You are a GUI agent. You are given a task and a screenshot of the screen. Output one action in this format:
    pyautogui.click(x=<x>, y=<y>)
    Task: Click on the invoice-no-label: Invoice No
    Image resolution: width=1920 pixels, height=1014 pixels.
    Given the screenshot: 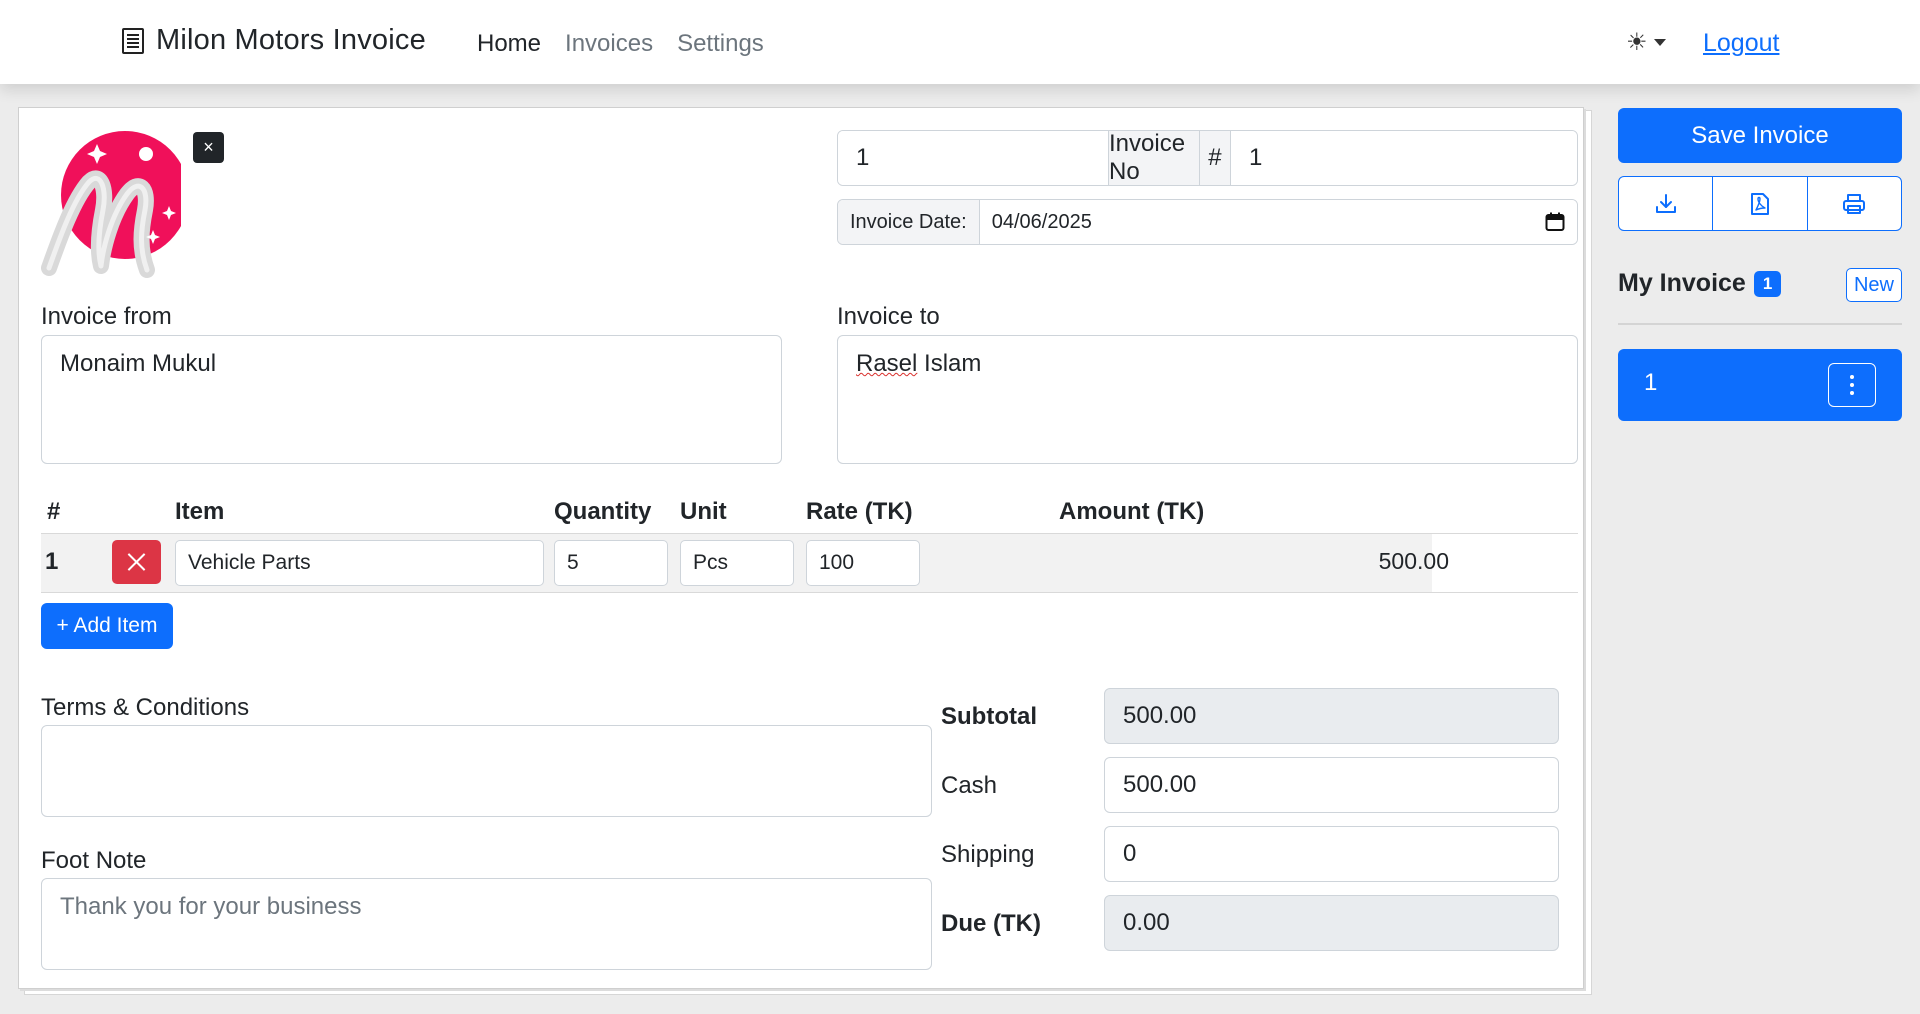 What is the action you would take?
    pyautogui.click(x=1153, y=158)
    